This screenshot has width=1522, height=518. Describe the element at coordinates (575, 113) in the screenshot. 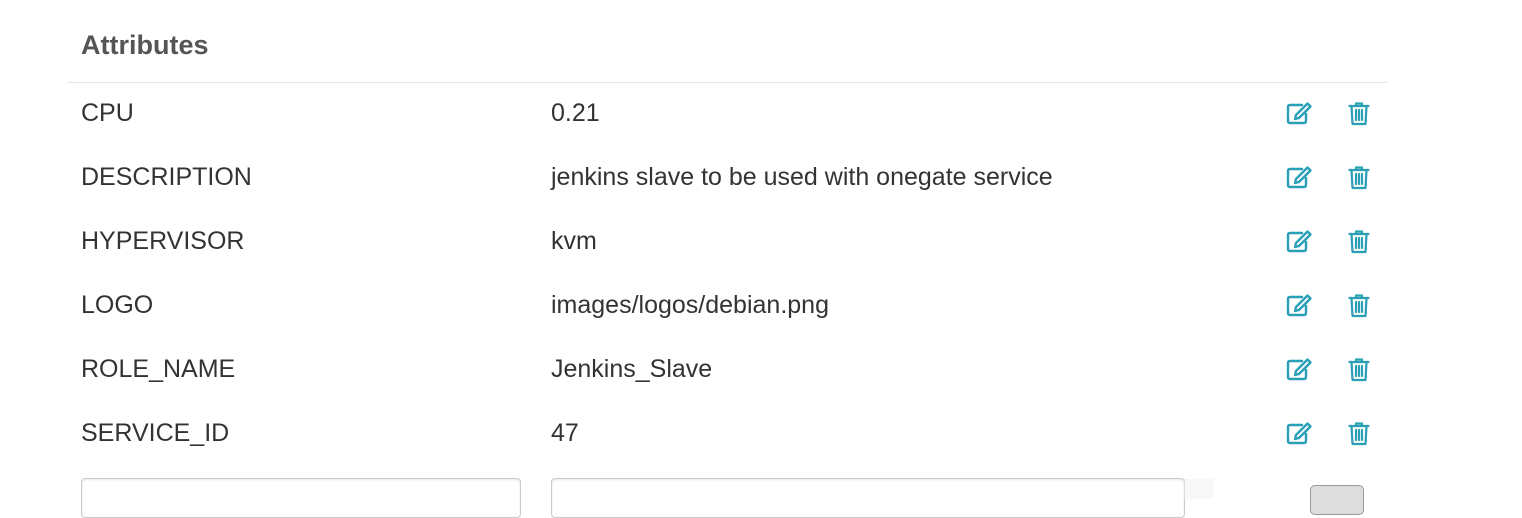

I see `attribute-value: 0.21` at that location.